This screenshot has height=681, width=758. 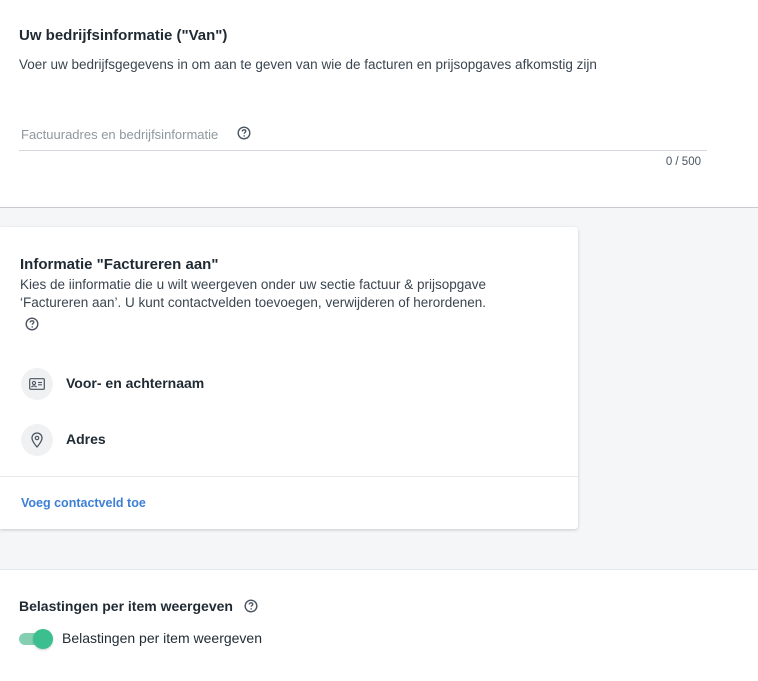 What do you see at coordinates (120, 134) in the screenshot?
I see `company-address-placeholder: Factuuradres en bedrijfsinformatie` at bounding box center [120, 134].